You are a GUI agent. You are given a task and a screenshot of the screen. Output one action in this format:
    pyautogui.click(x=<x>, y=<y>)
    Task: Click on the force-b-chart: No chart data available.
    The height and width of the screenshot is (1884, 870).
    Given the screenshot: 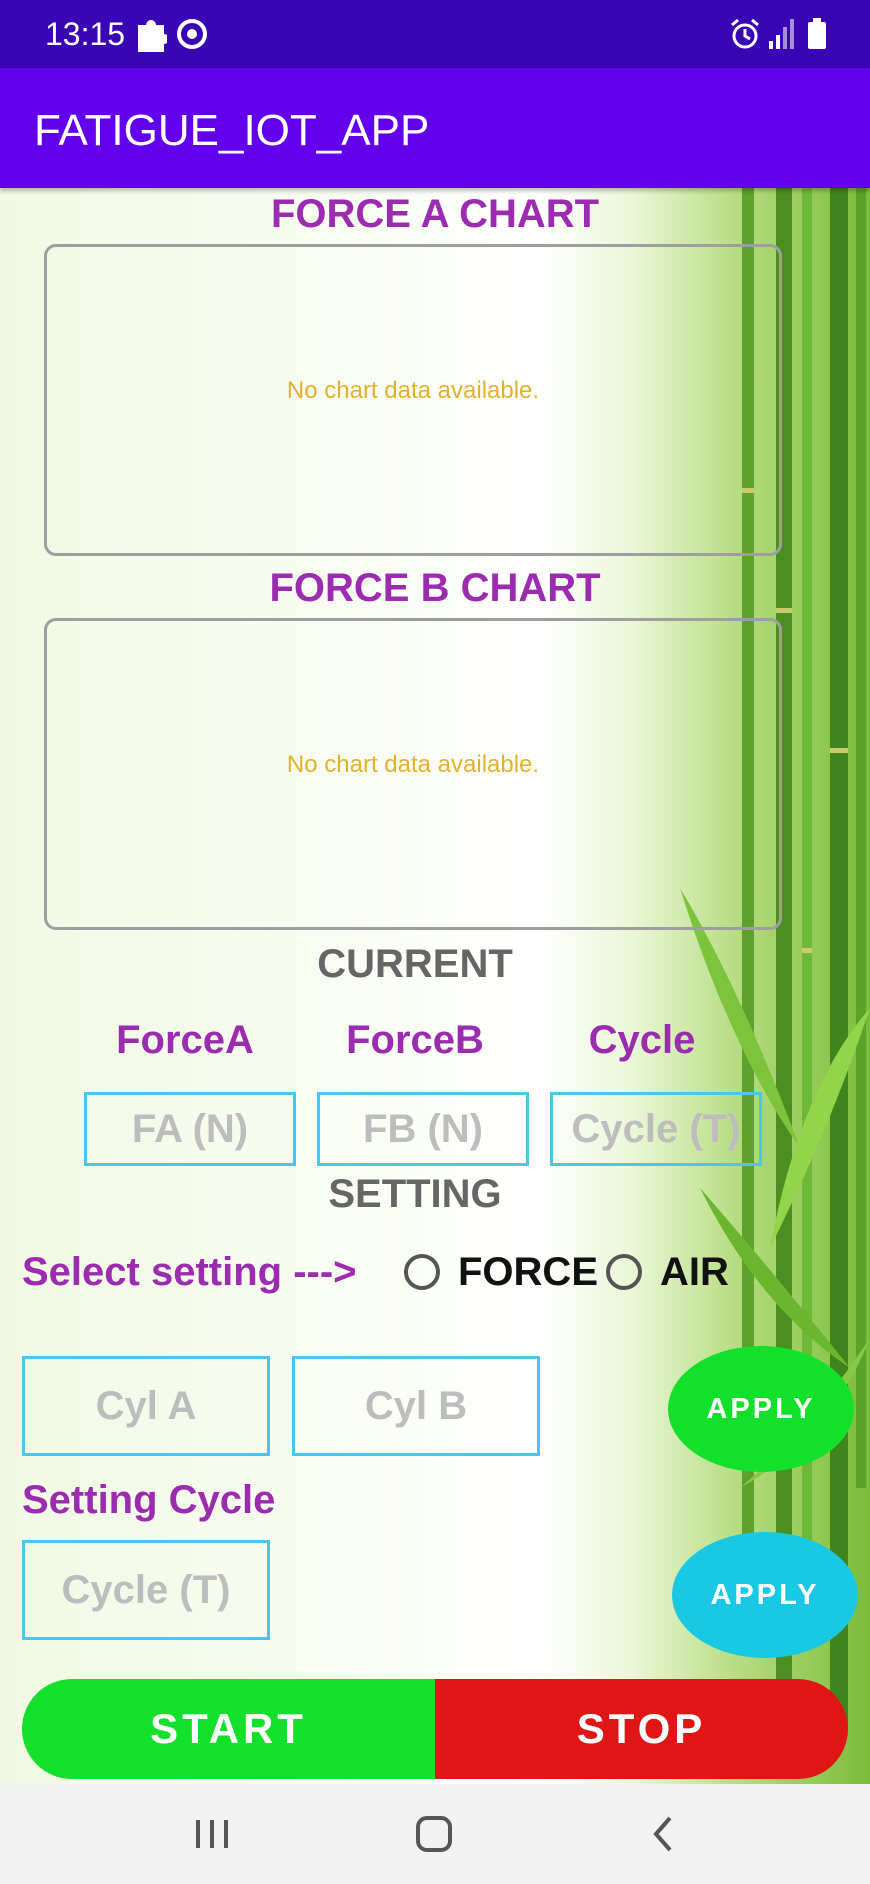 What is the action you would take?
    pyautogui.click(x=413, y=774)
    